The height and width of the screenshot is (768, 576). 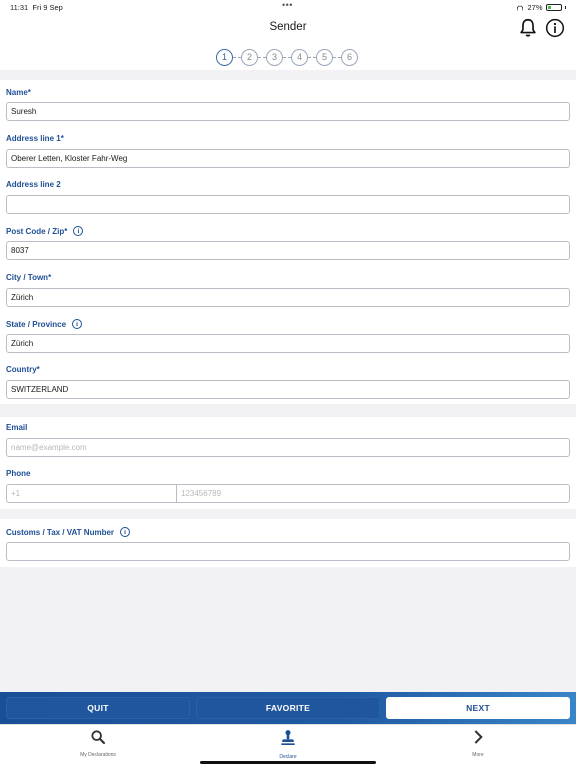 What do you see at coordinates (98, 755) in the screenshot?
I see `tab-label-my-declarations: My Declarations` at bounding box center [98, 755].